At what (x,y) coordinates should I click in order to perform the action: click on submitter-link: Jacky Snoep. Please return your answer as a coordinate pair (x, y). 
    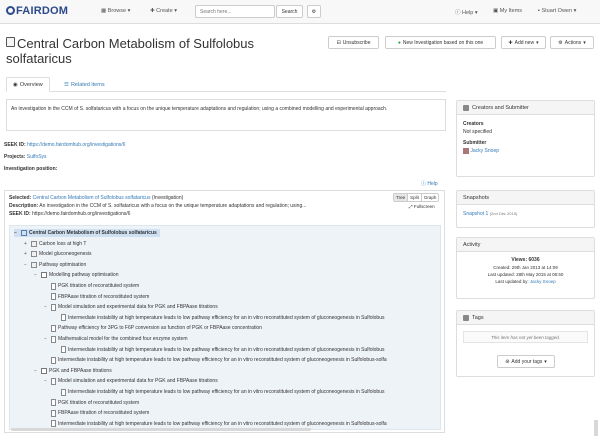
    Looking at the image, I should click on (484, 151).